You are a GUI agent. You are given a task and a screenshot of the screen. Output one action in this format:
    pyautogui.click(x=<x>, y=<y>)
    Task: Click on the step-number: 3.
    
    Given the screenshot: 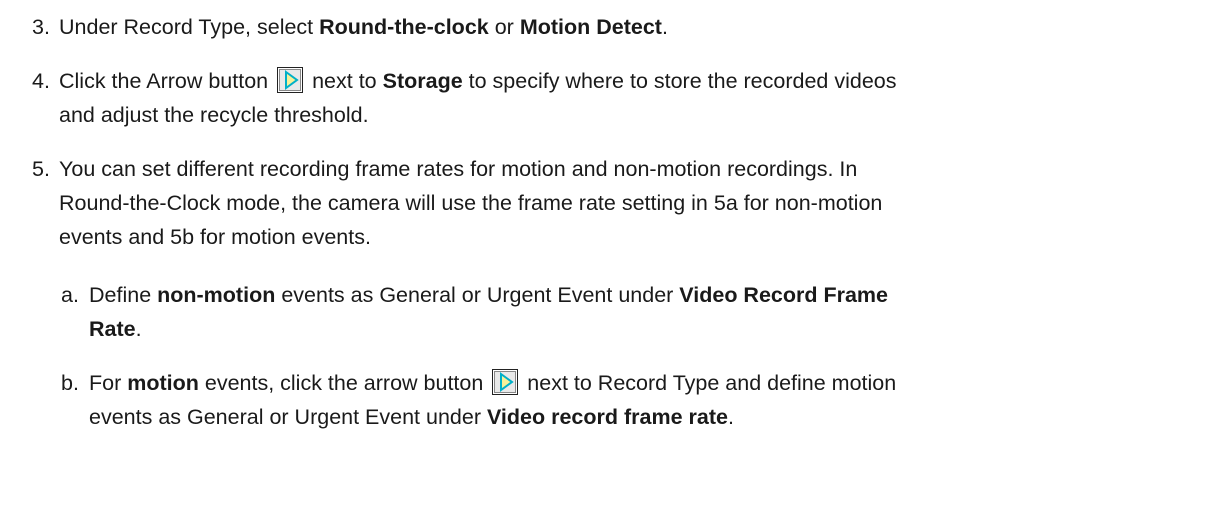 What is the action you would take?
    pyautogui.click(x=41, y=27)
    